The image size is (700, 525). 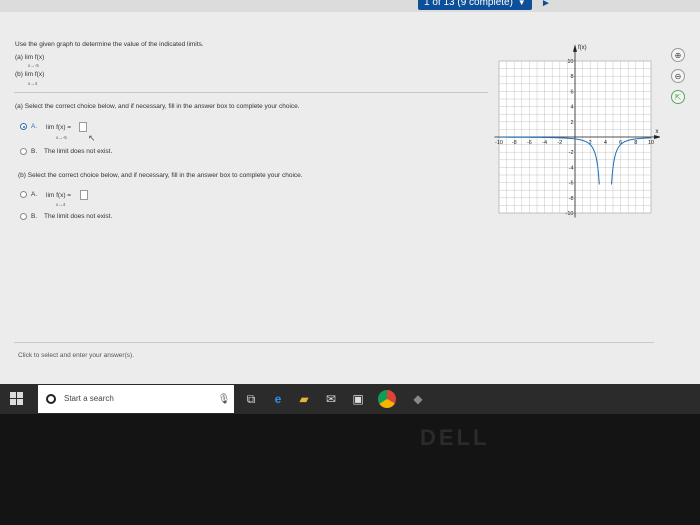 What do you see at coordinates (571, 153) in the screenshot?
I see `y-tick-label: -2` at bounding box center [571, 153].